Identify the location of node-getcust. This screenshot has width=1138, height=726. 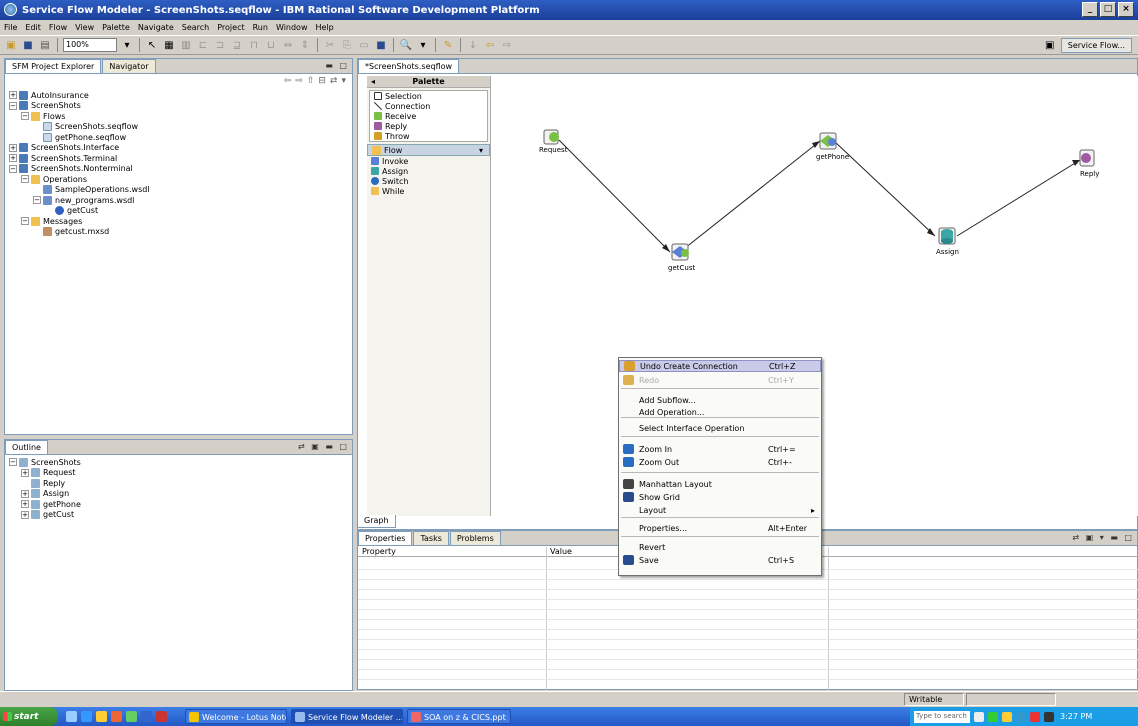
(680, 252).